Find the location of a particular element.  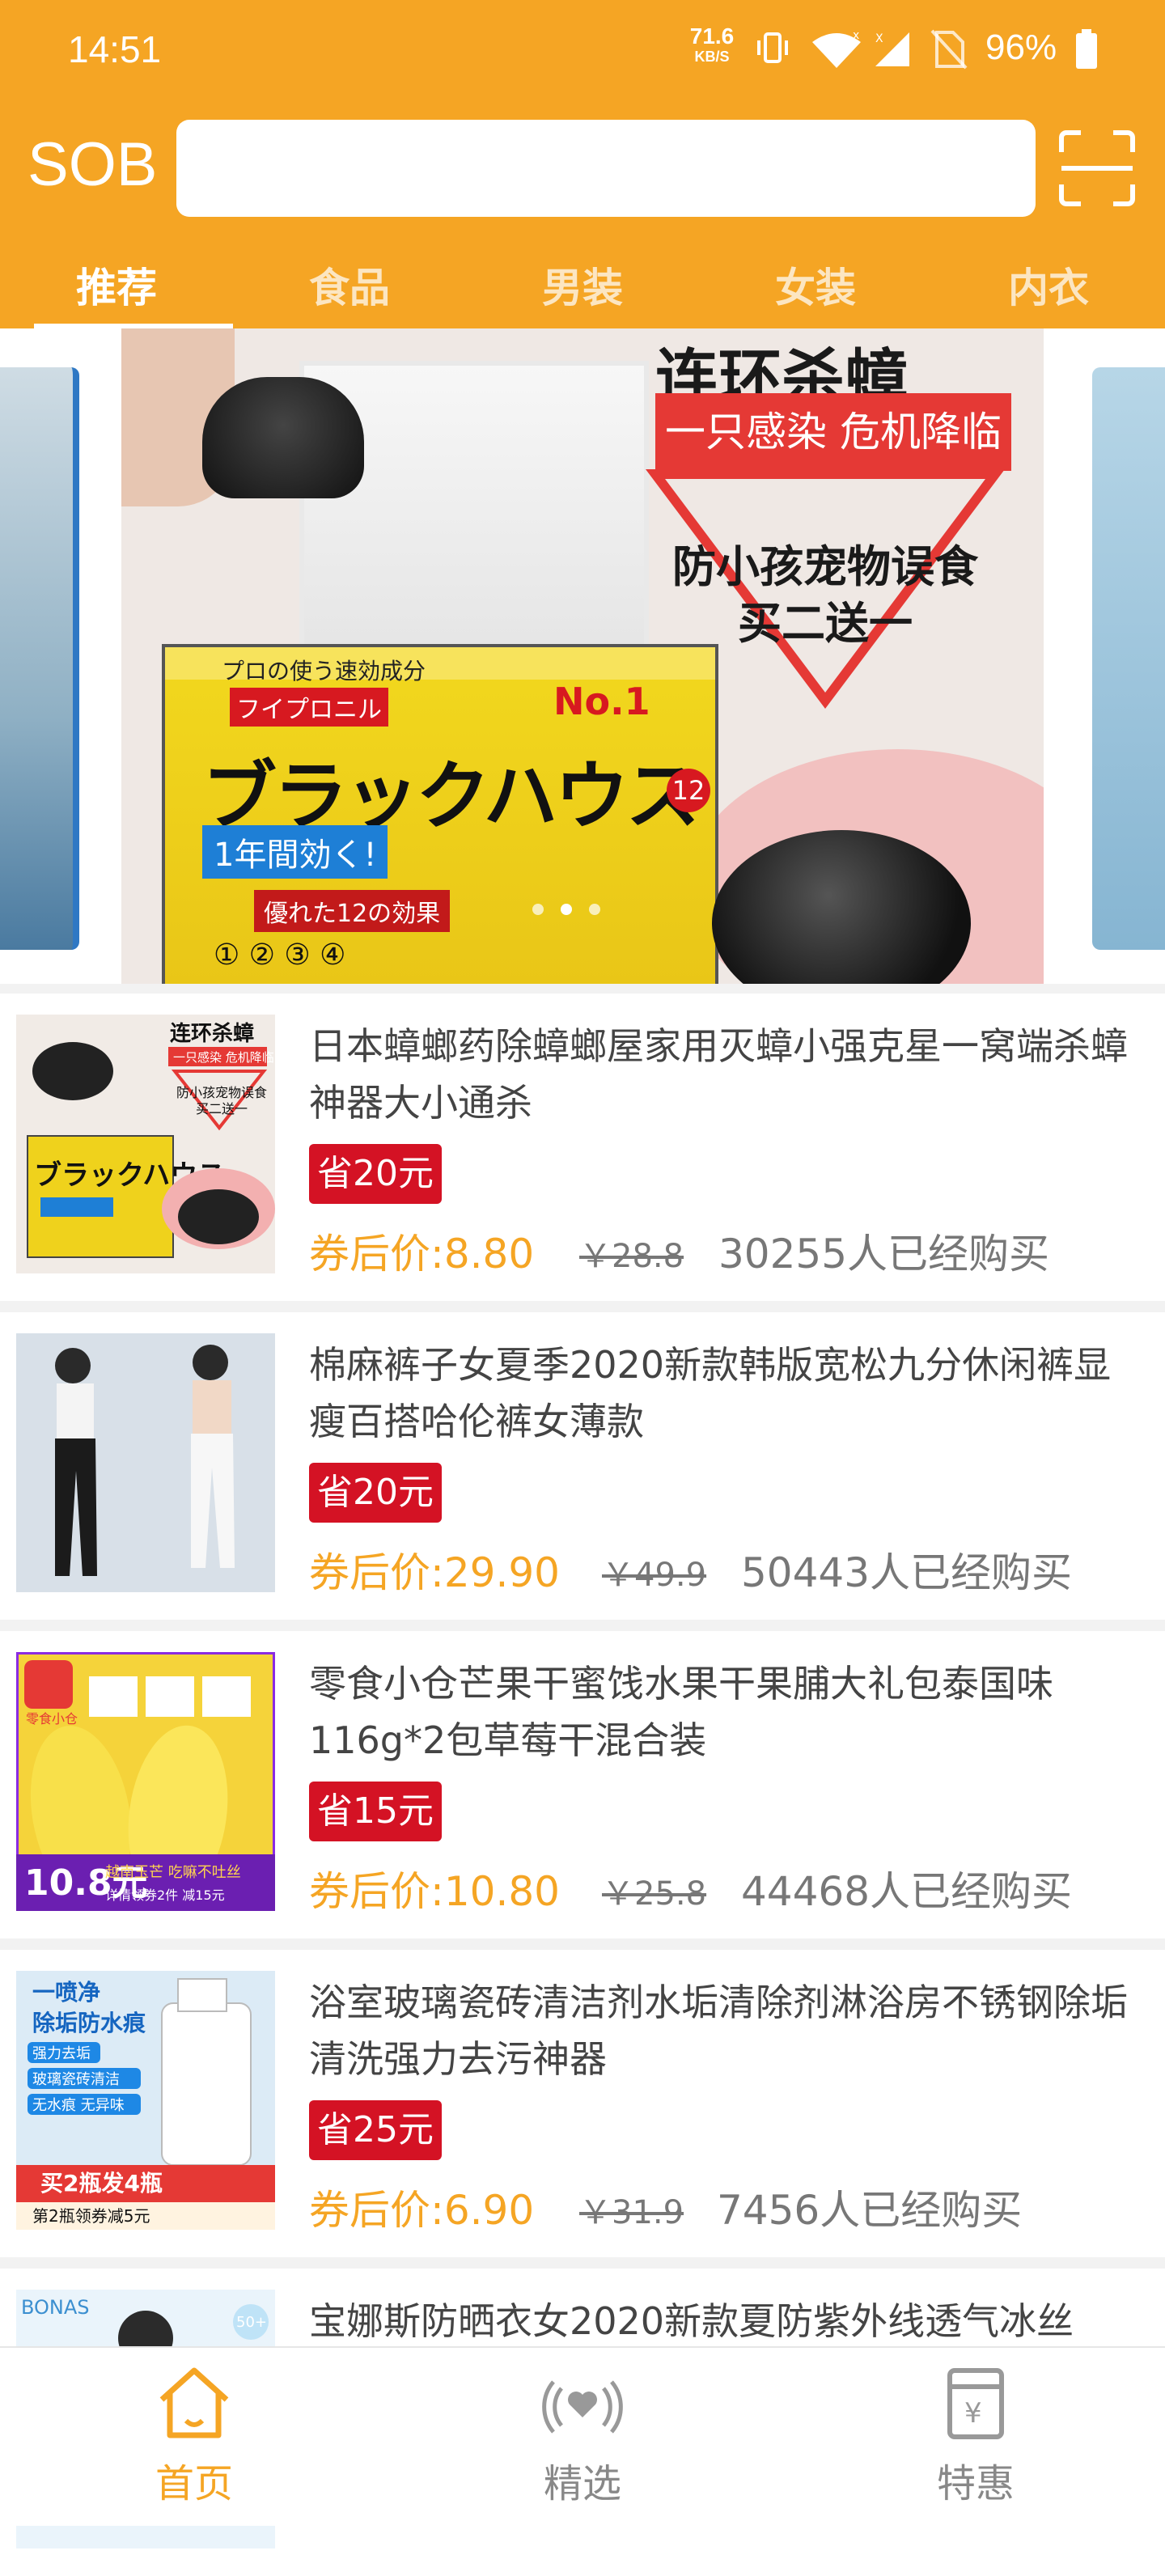

original-price: ￥31.9 is located at coordinates (632, 2212).